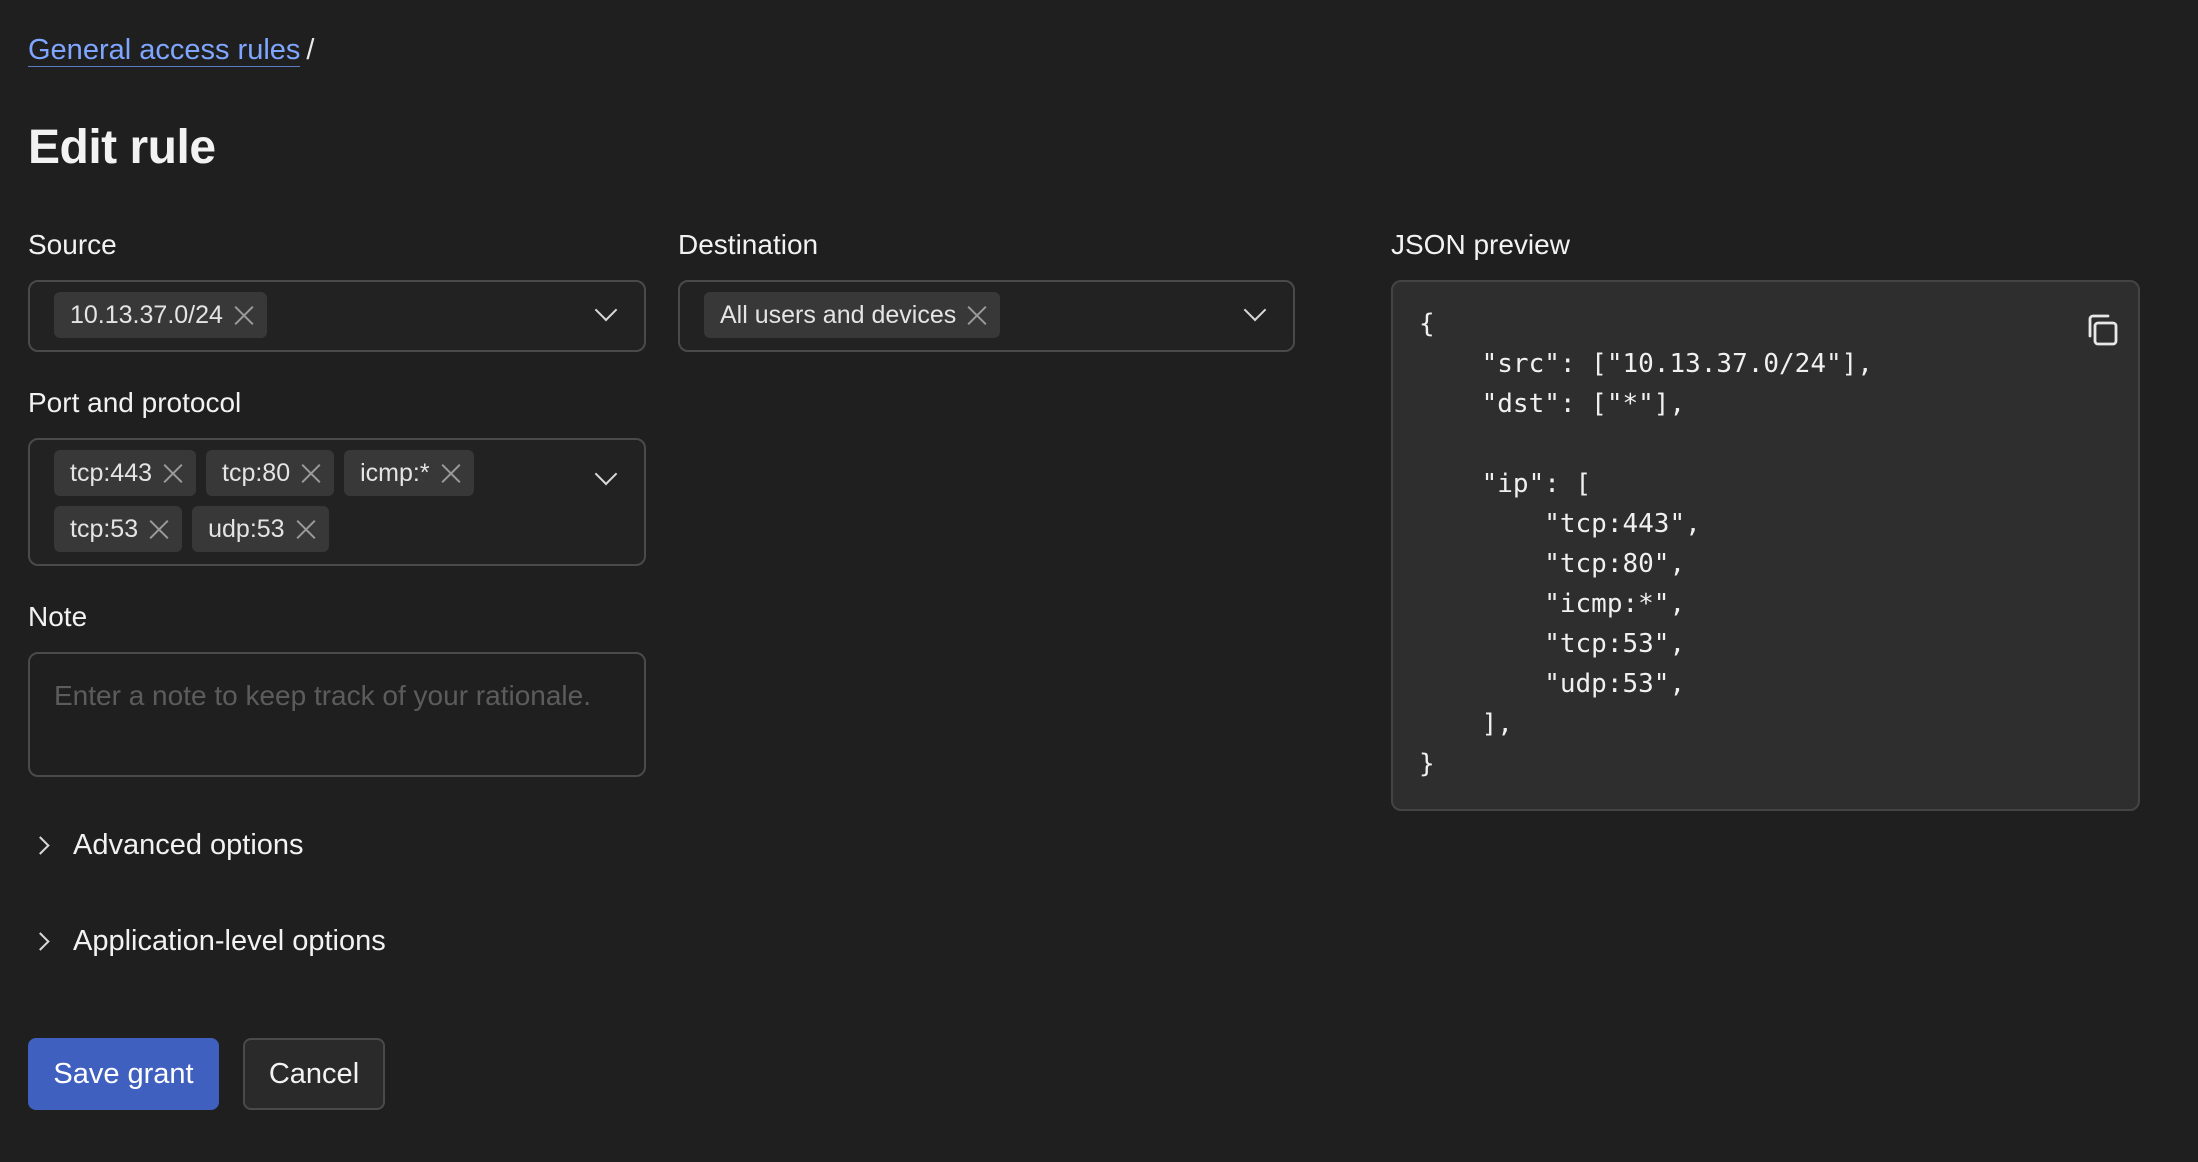  I want to click on port-protocol-label: Port and protocol, so click(135, 402).